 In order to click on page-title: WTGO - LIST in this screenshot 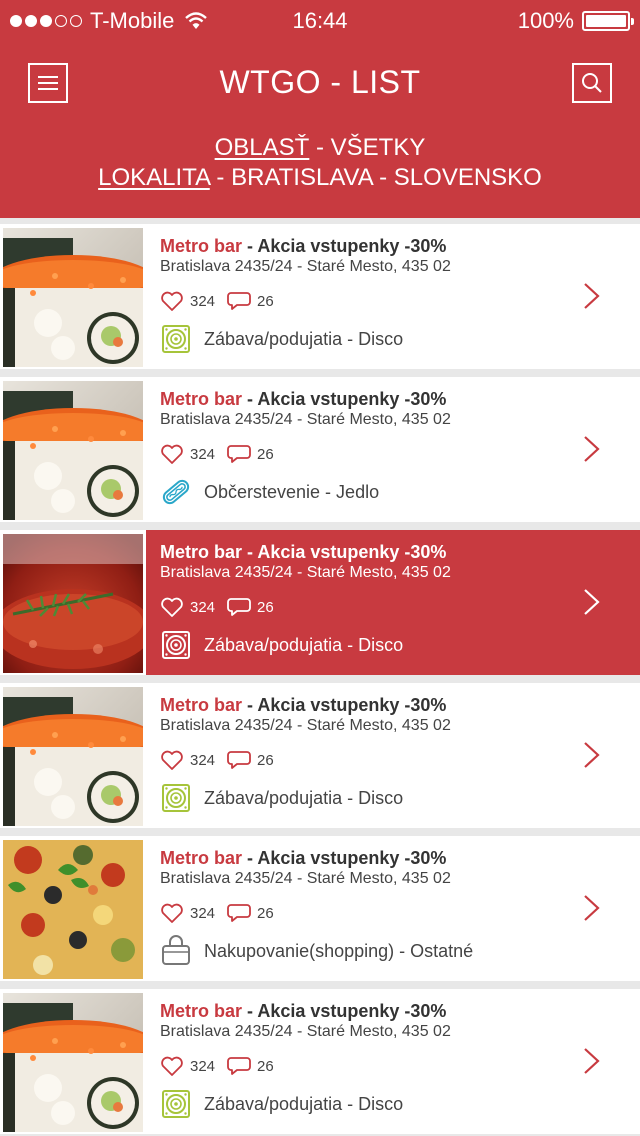, I will do `click(320, 82)`.